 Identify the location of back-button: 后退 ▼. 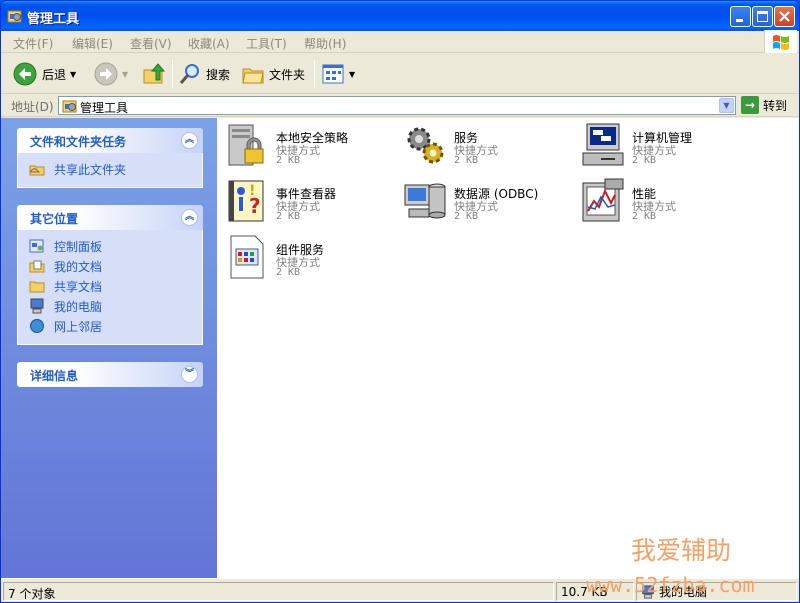
(44, 74).